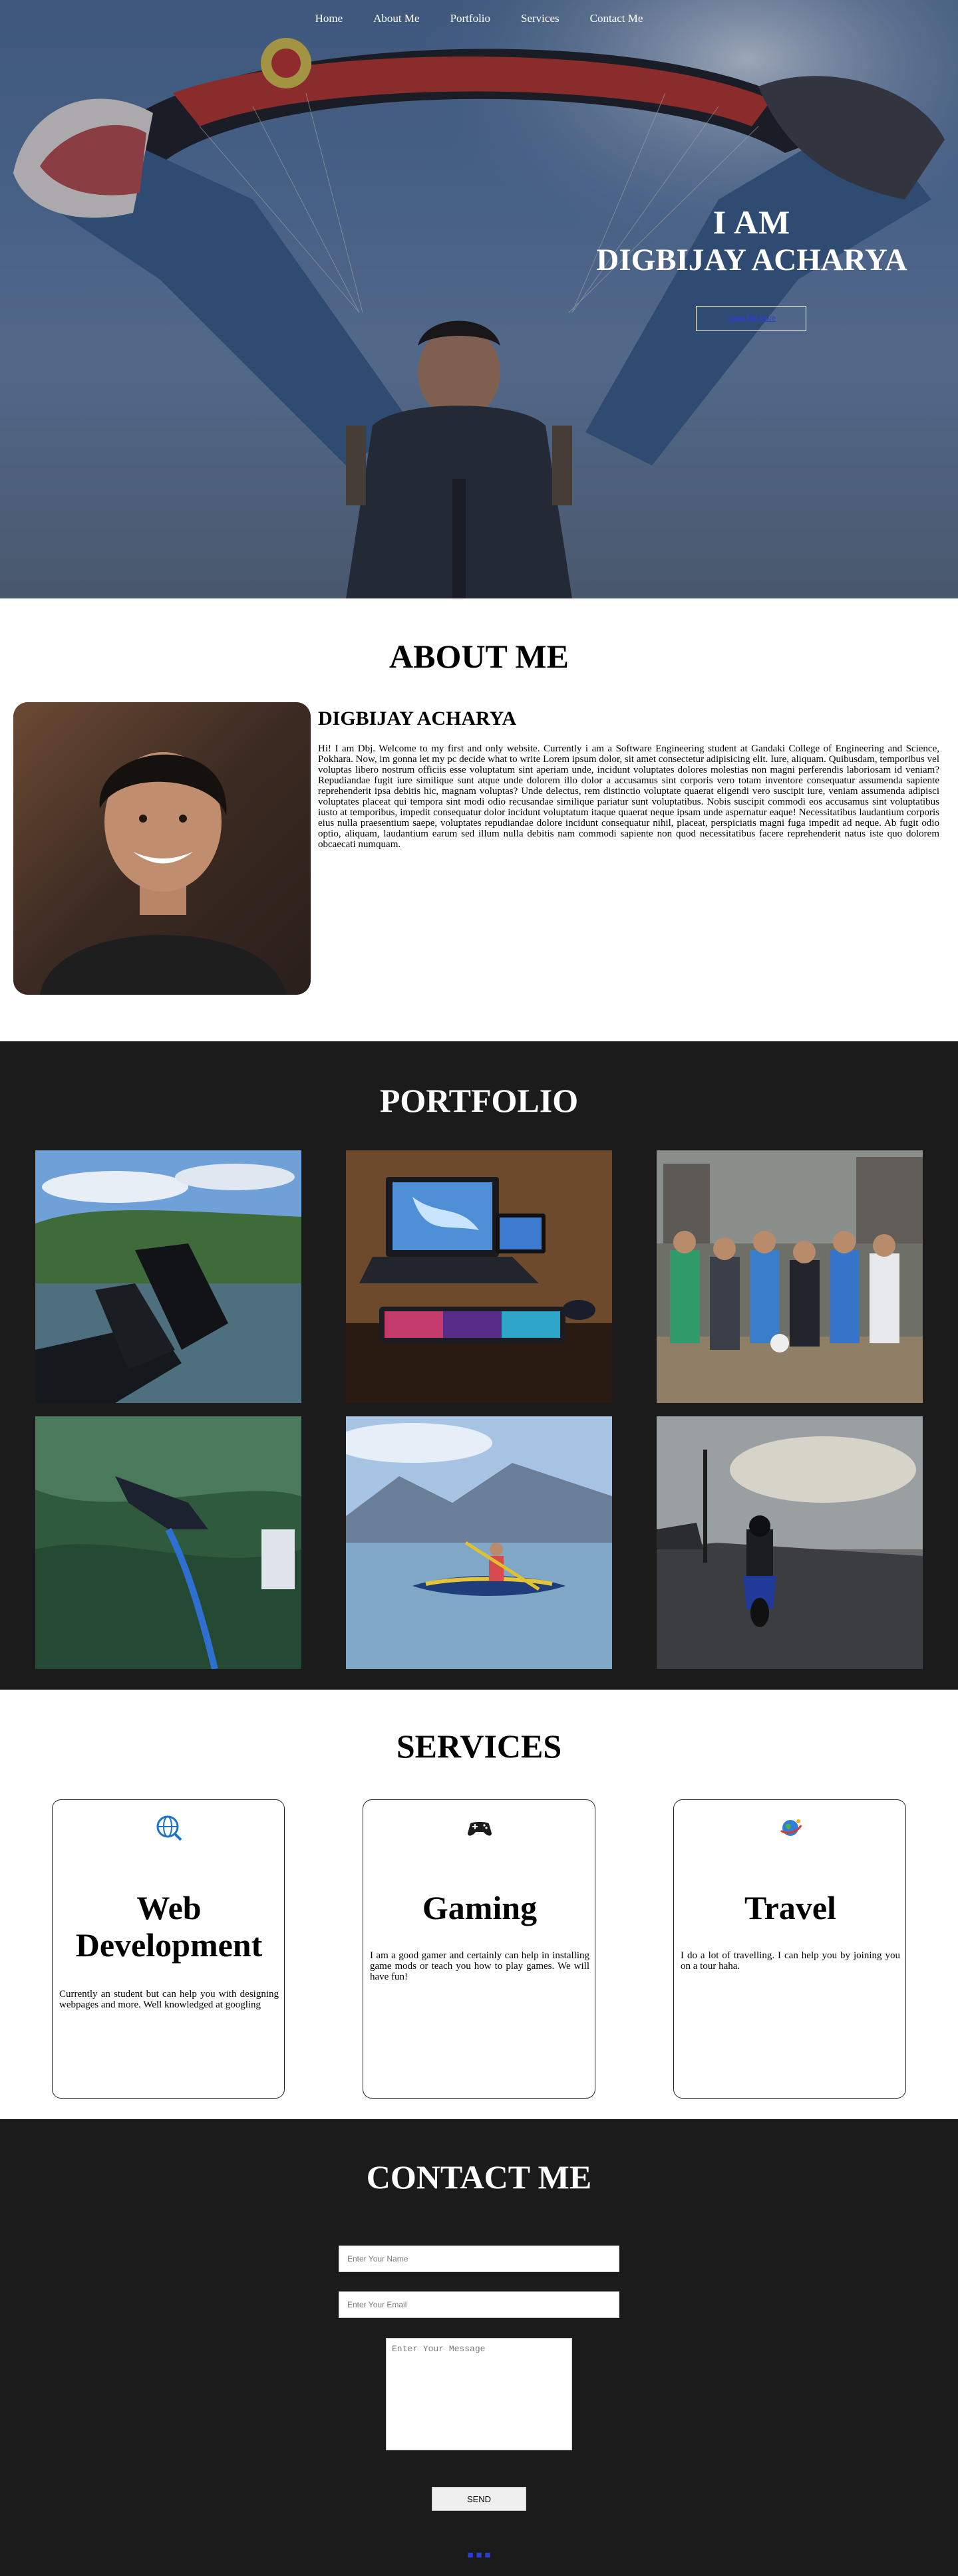 The width and height of the screenshot is (958, 2576). Describe the element at coordinates (417, 718) in the screenshot. I see `about-name: DIGBIJAY ACHARYA` at that location.